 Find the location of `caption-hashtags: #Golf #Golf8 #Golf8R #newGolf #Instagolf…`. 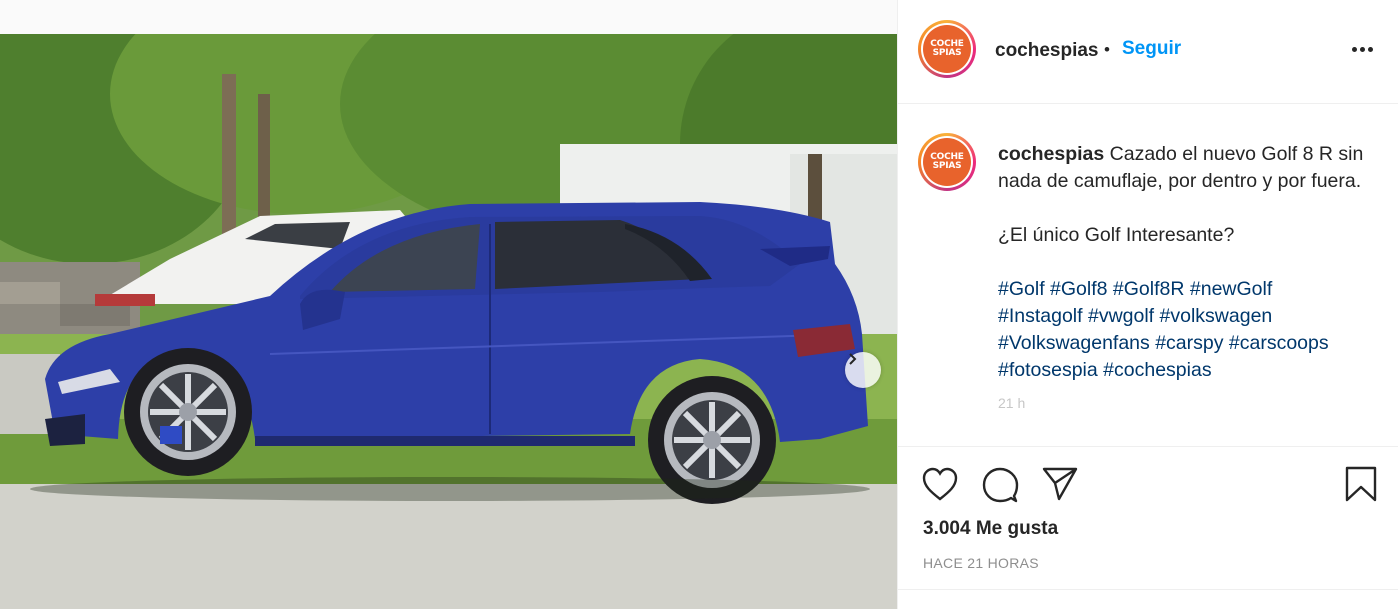

caption-hashtags: #Golf #Golf8 #Golf8R #newGolf #Instagolf… is located at coordinates (1188, 330).